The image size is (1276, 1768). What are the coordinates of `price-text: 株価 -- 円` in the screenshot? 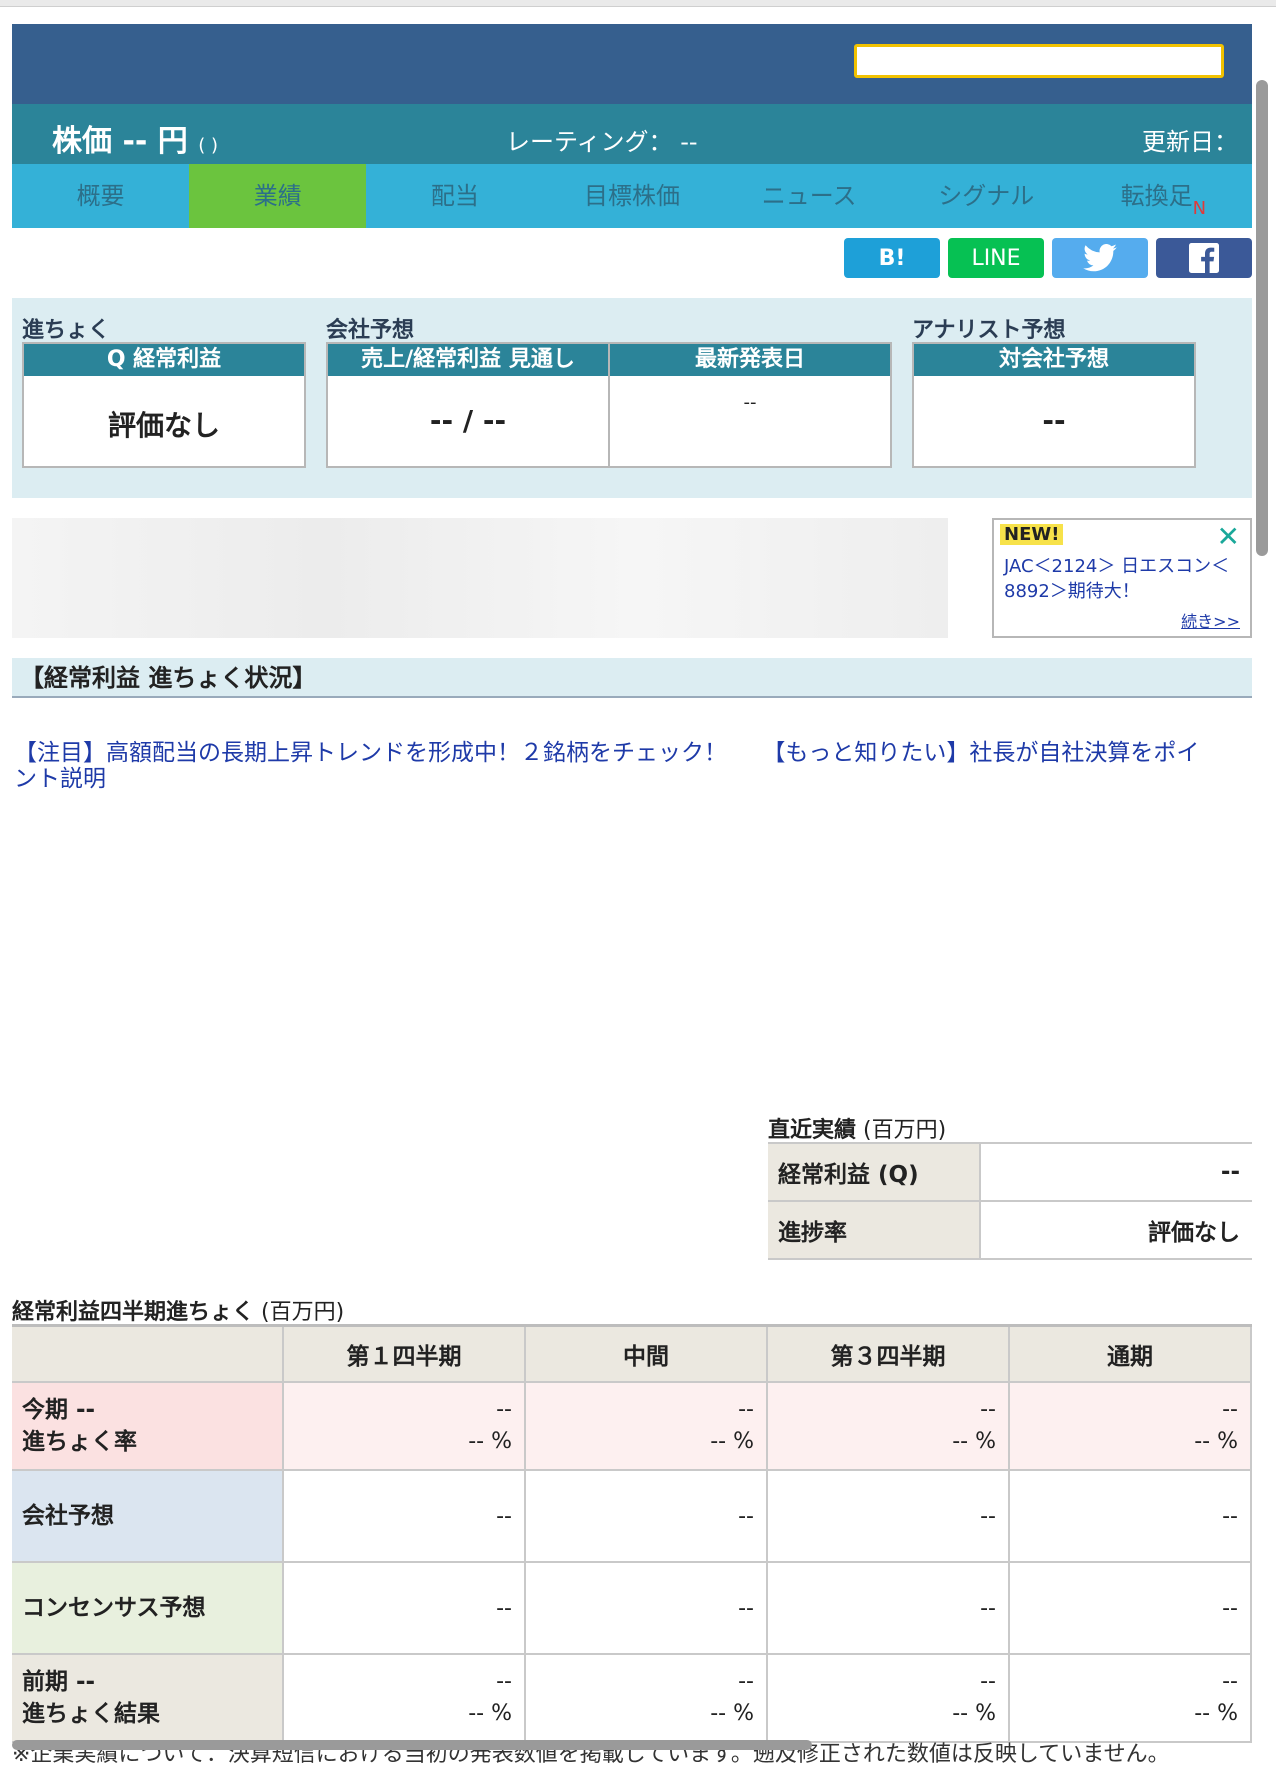 It's located at (120, 141).